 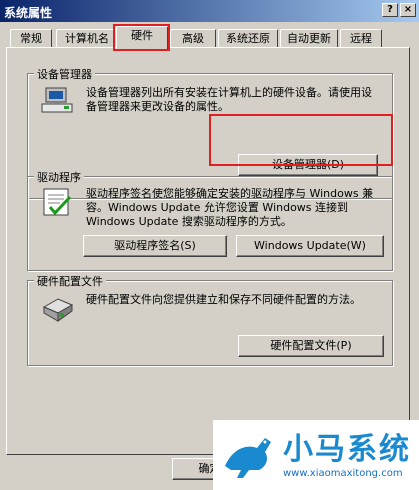 I want to click on tab-remote: 远程, so click(x=361, y=38).